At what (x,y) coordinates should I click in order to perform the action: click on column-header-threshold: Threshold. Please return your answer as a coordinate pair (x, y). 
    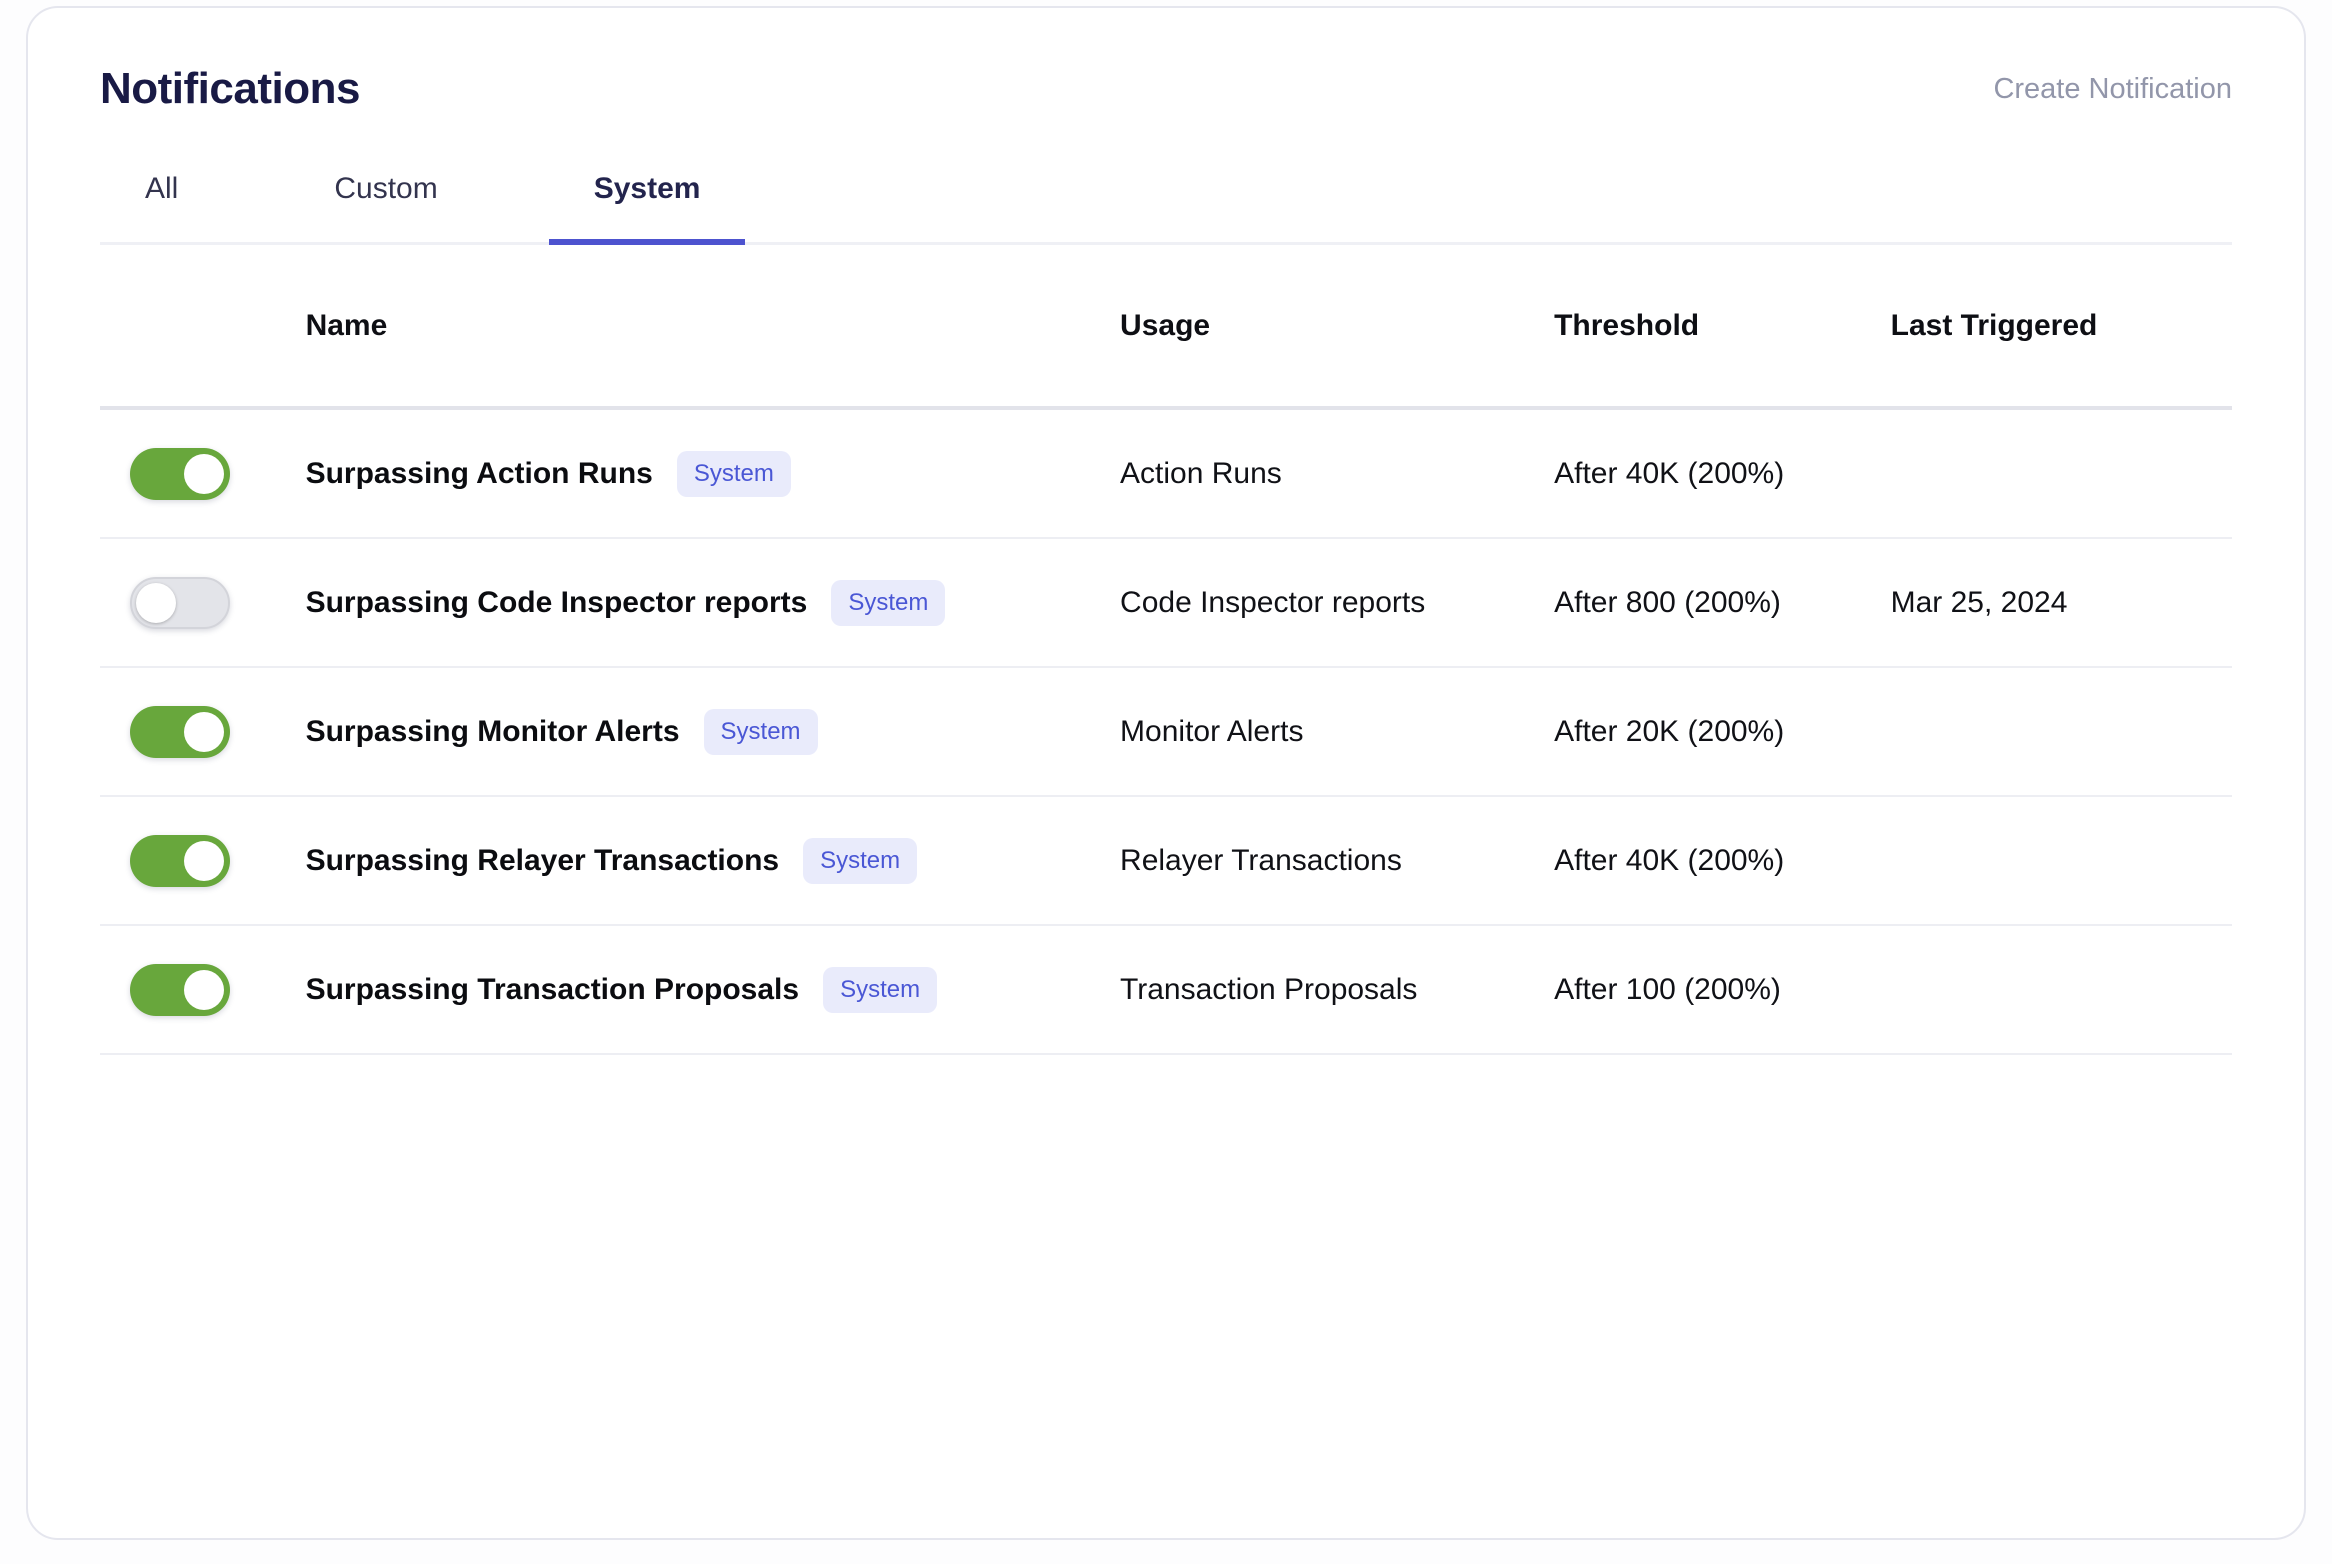
    Looking at the image, I should click on (1627, 325).